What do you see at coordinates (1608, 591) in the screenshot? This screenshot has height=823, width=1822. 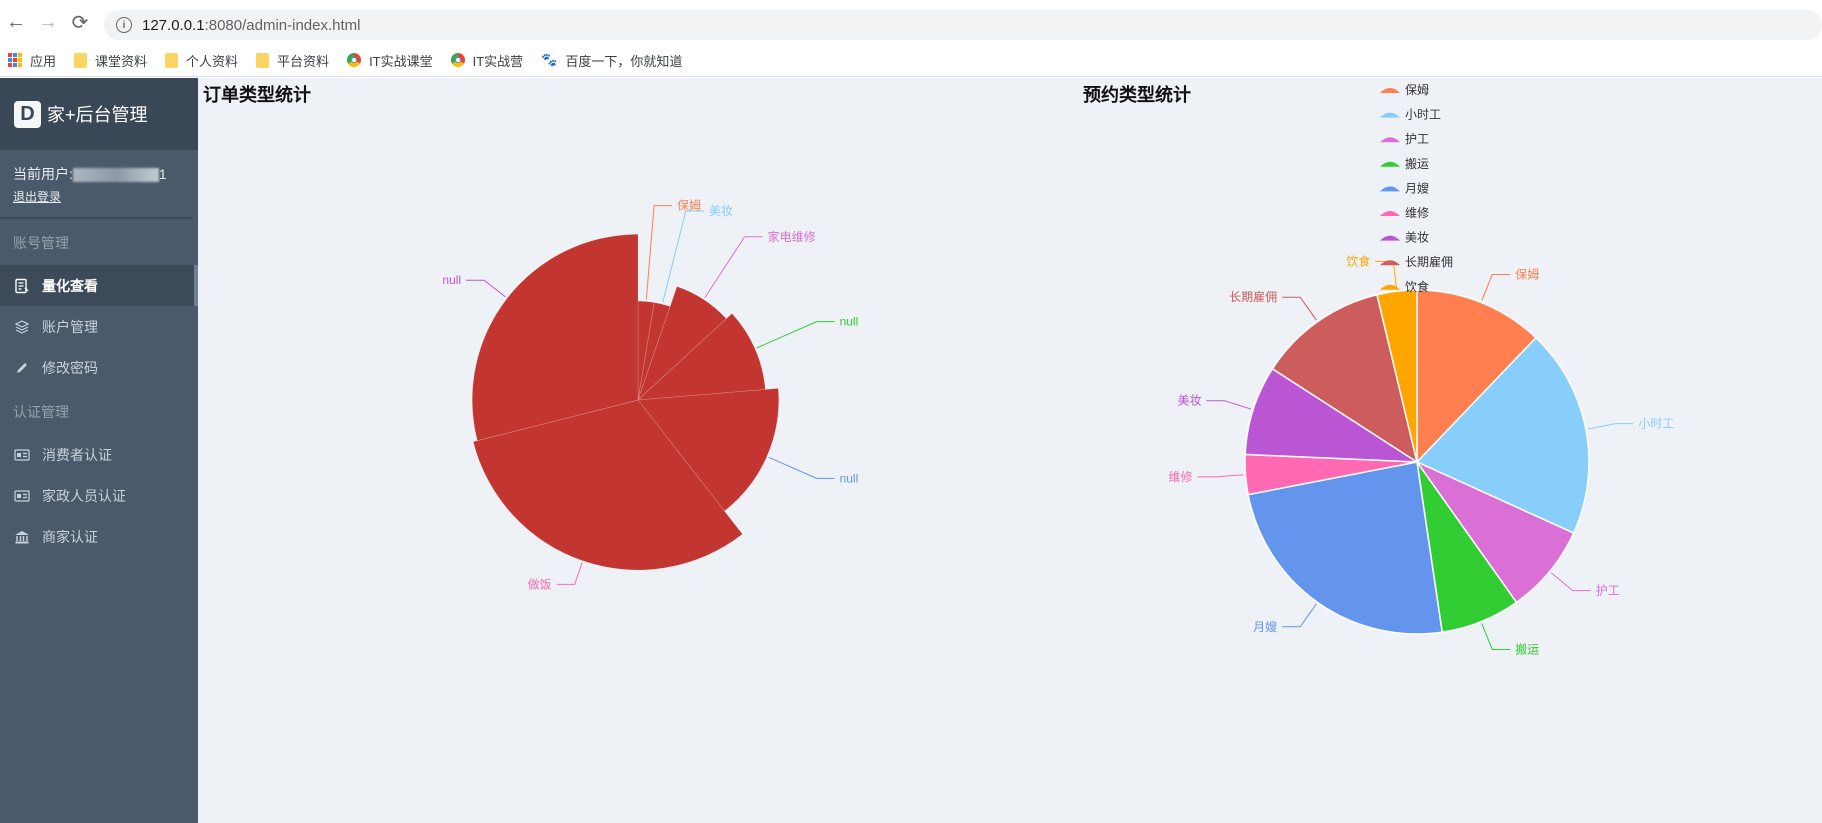 I see `slice-label: 护工` at bounding box center [1608, 591].